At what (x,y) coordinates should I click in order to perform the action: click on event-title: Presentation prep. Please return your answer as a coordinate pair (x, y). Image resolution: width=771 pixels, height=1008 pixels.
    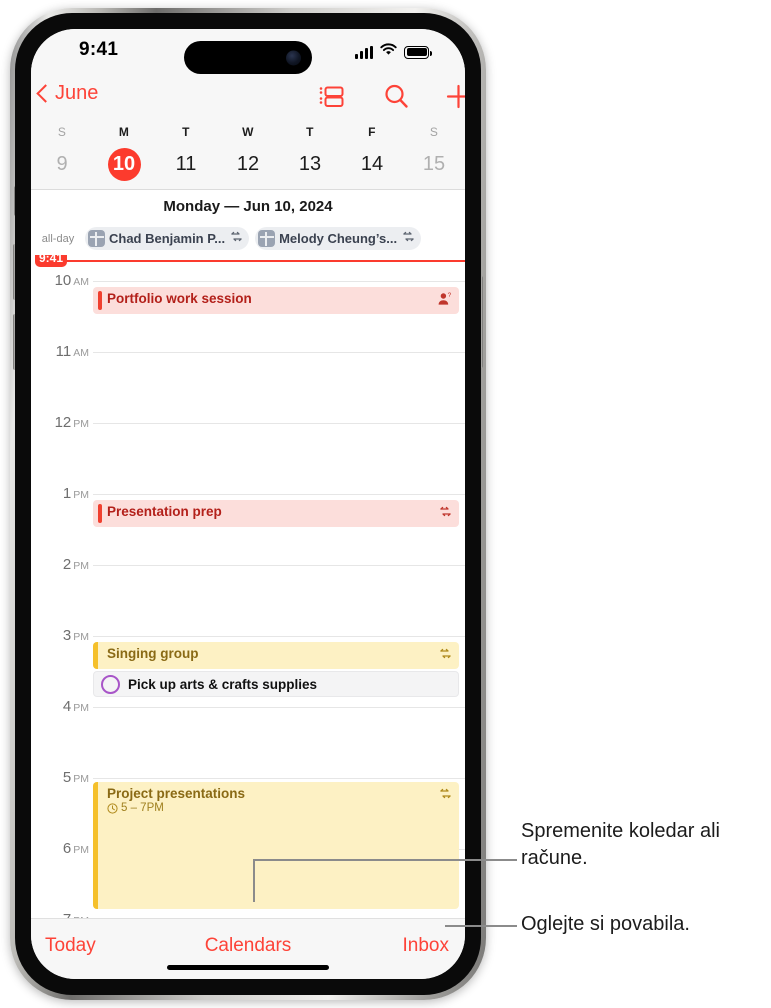
    Looking at the image, I should click on (164, 511).